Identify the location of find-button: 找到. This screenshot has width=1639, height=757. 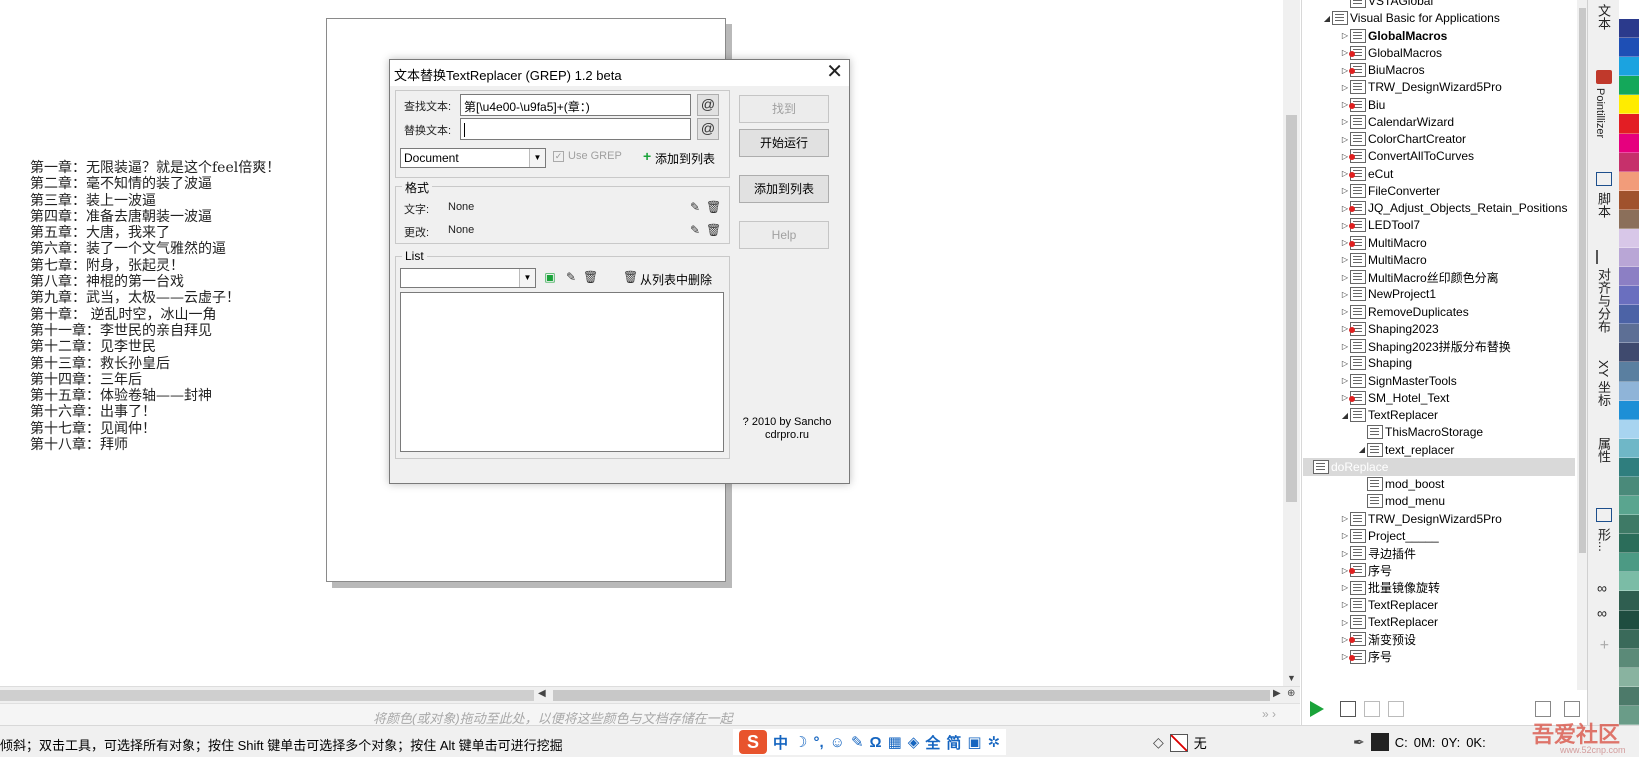
(784, 109).